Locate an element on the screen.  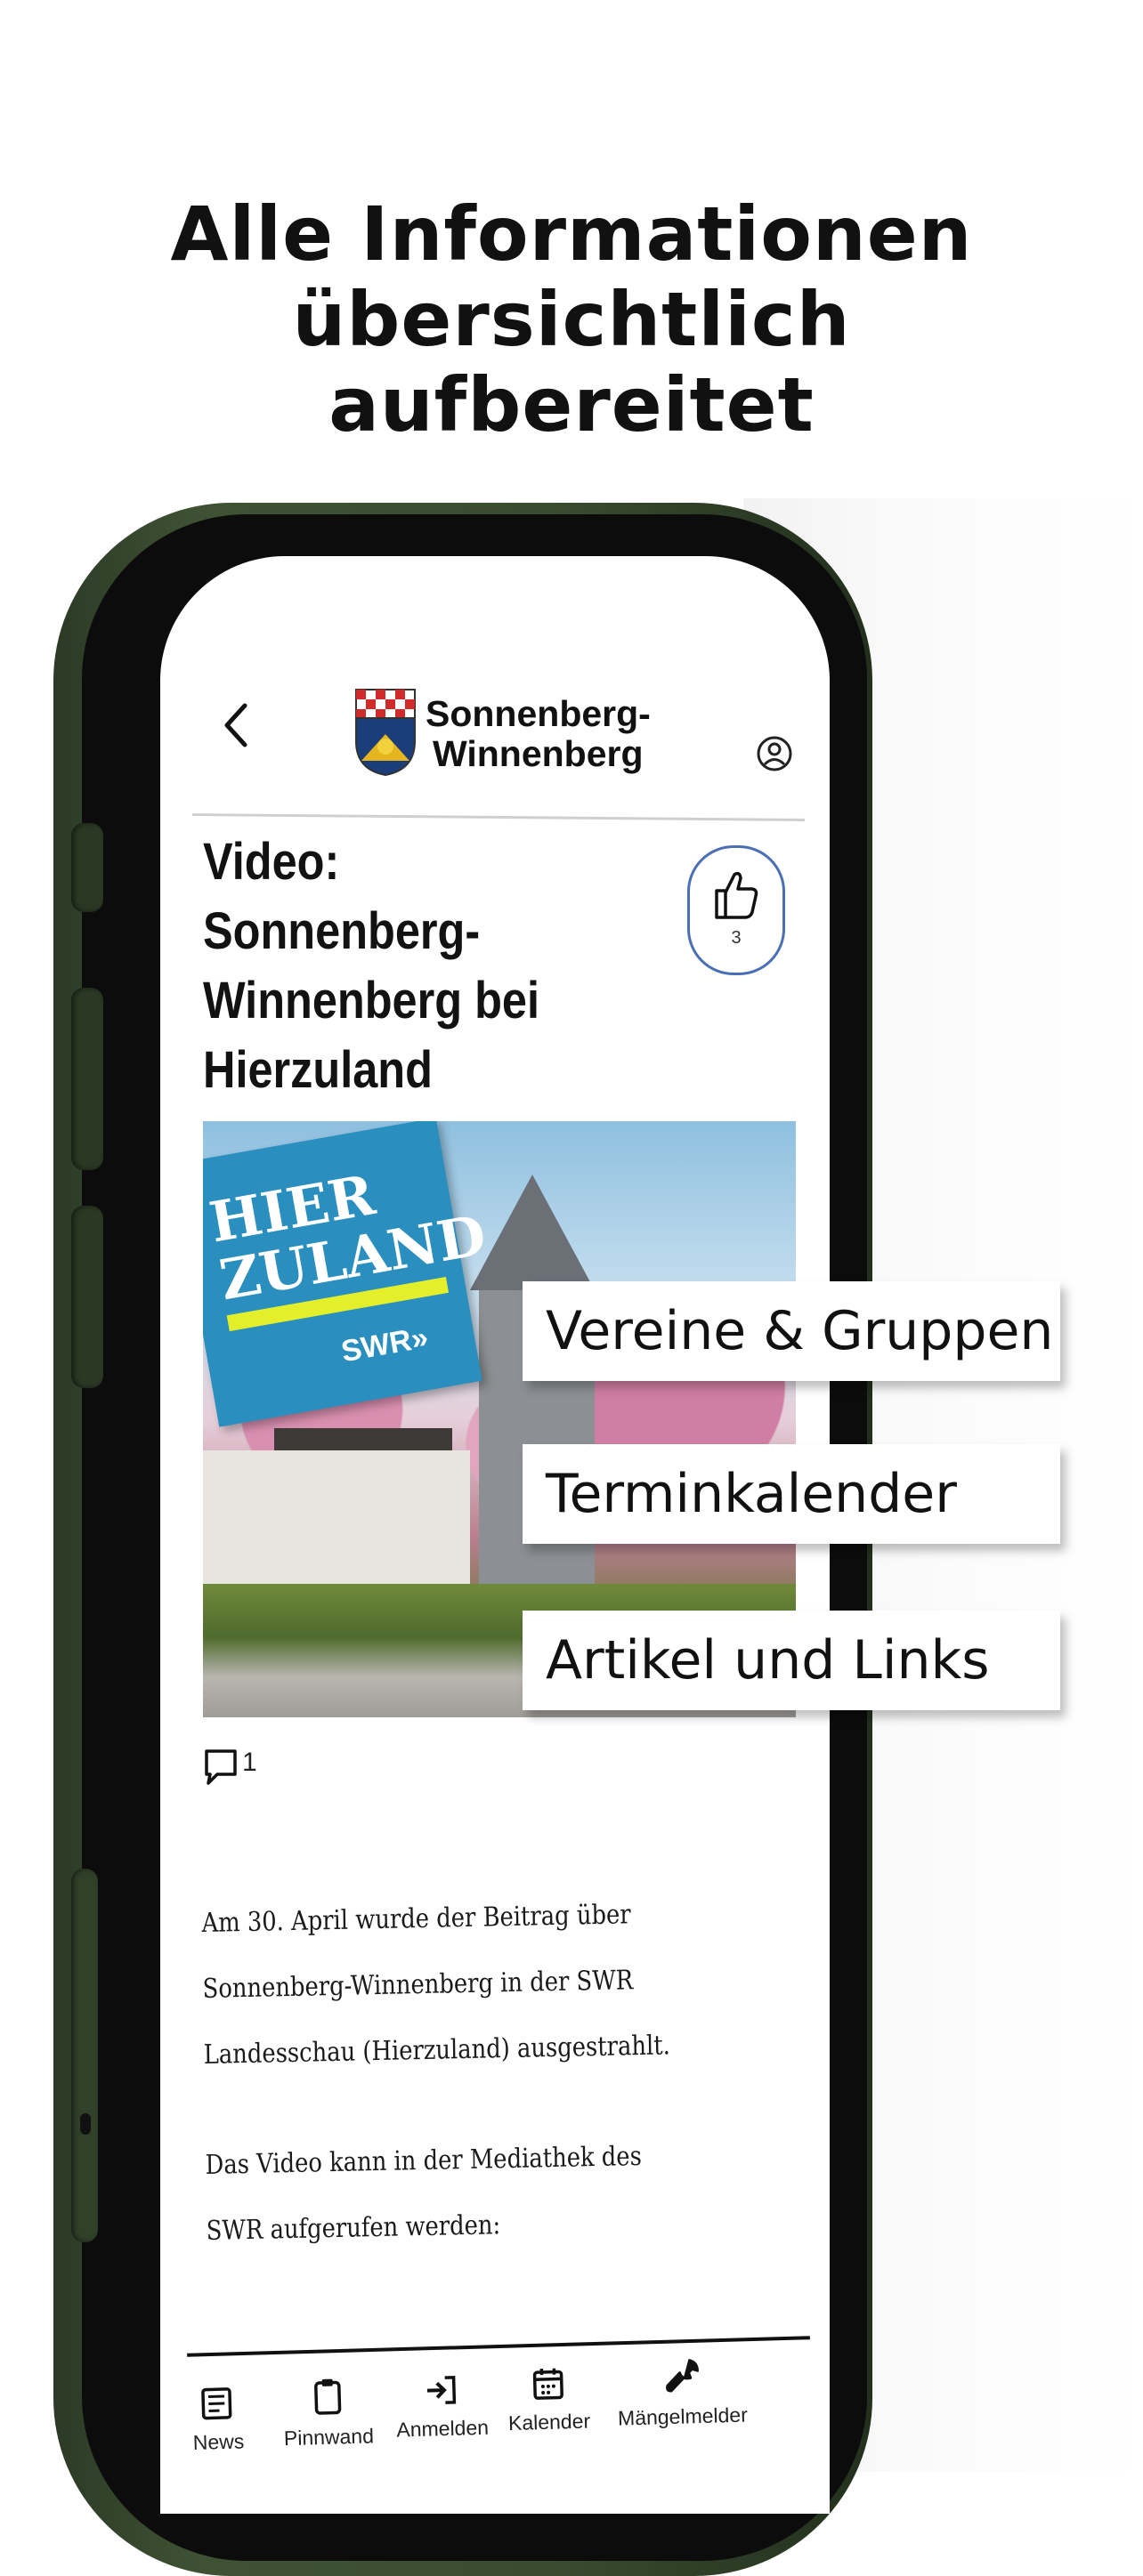
login-icon is located at coordinates (441, 2390).